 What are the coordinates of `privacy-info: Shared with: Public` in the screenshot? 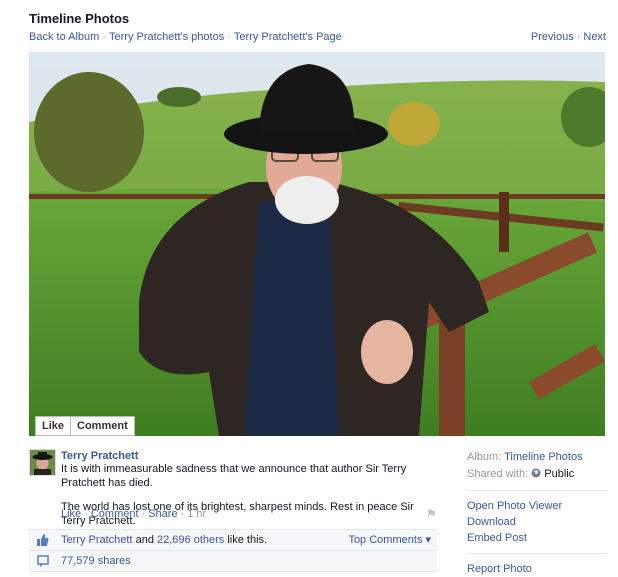 It's located at (537, 474).